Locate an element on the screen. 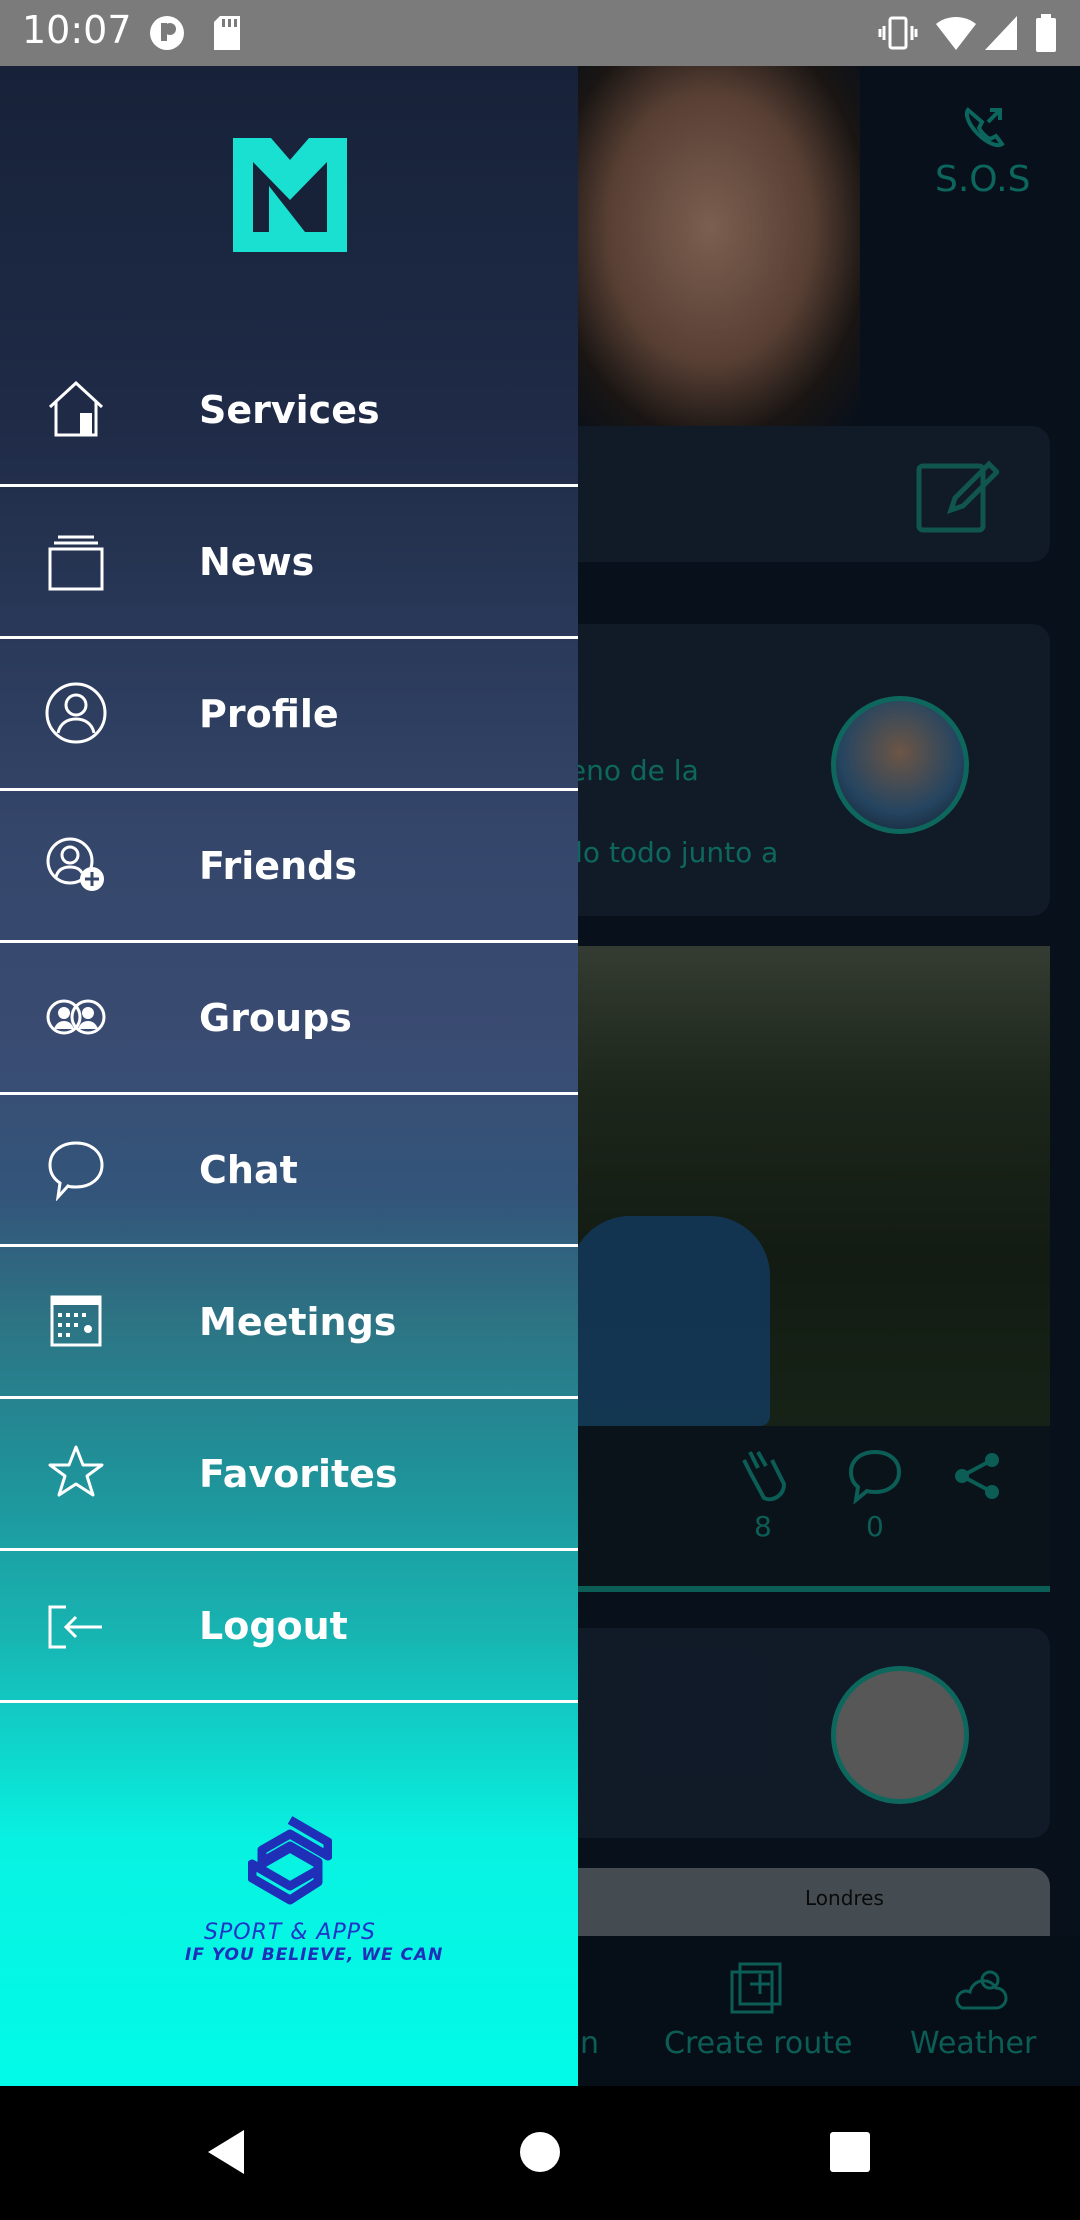  home-circle-icon is located at coordinates (540, 2152).